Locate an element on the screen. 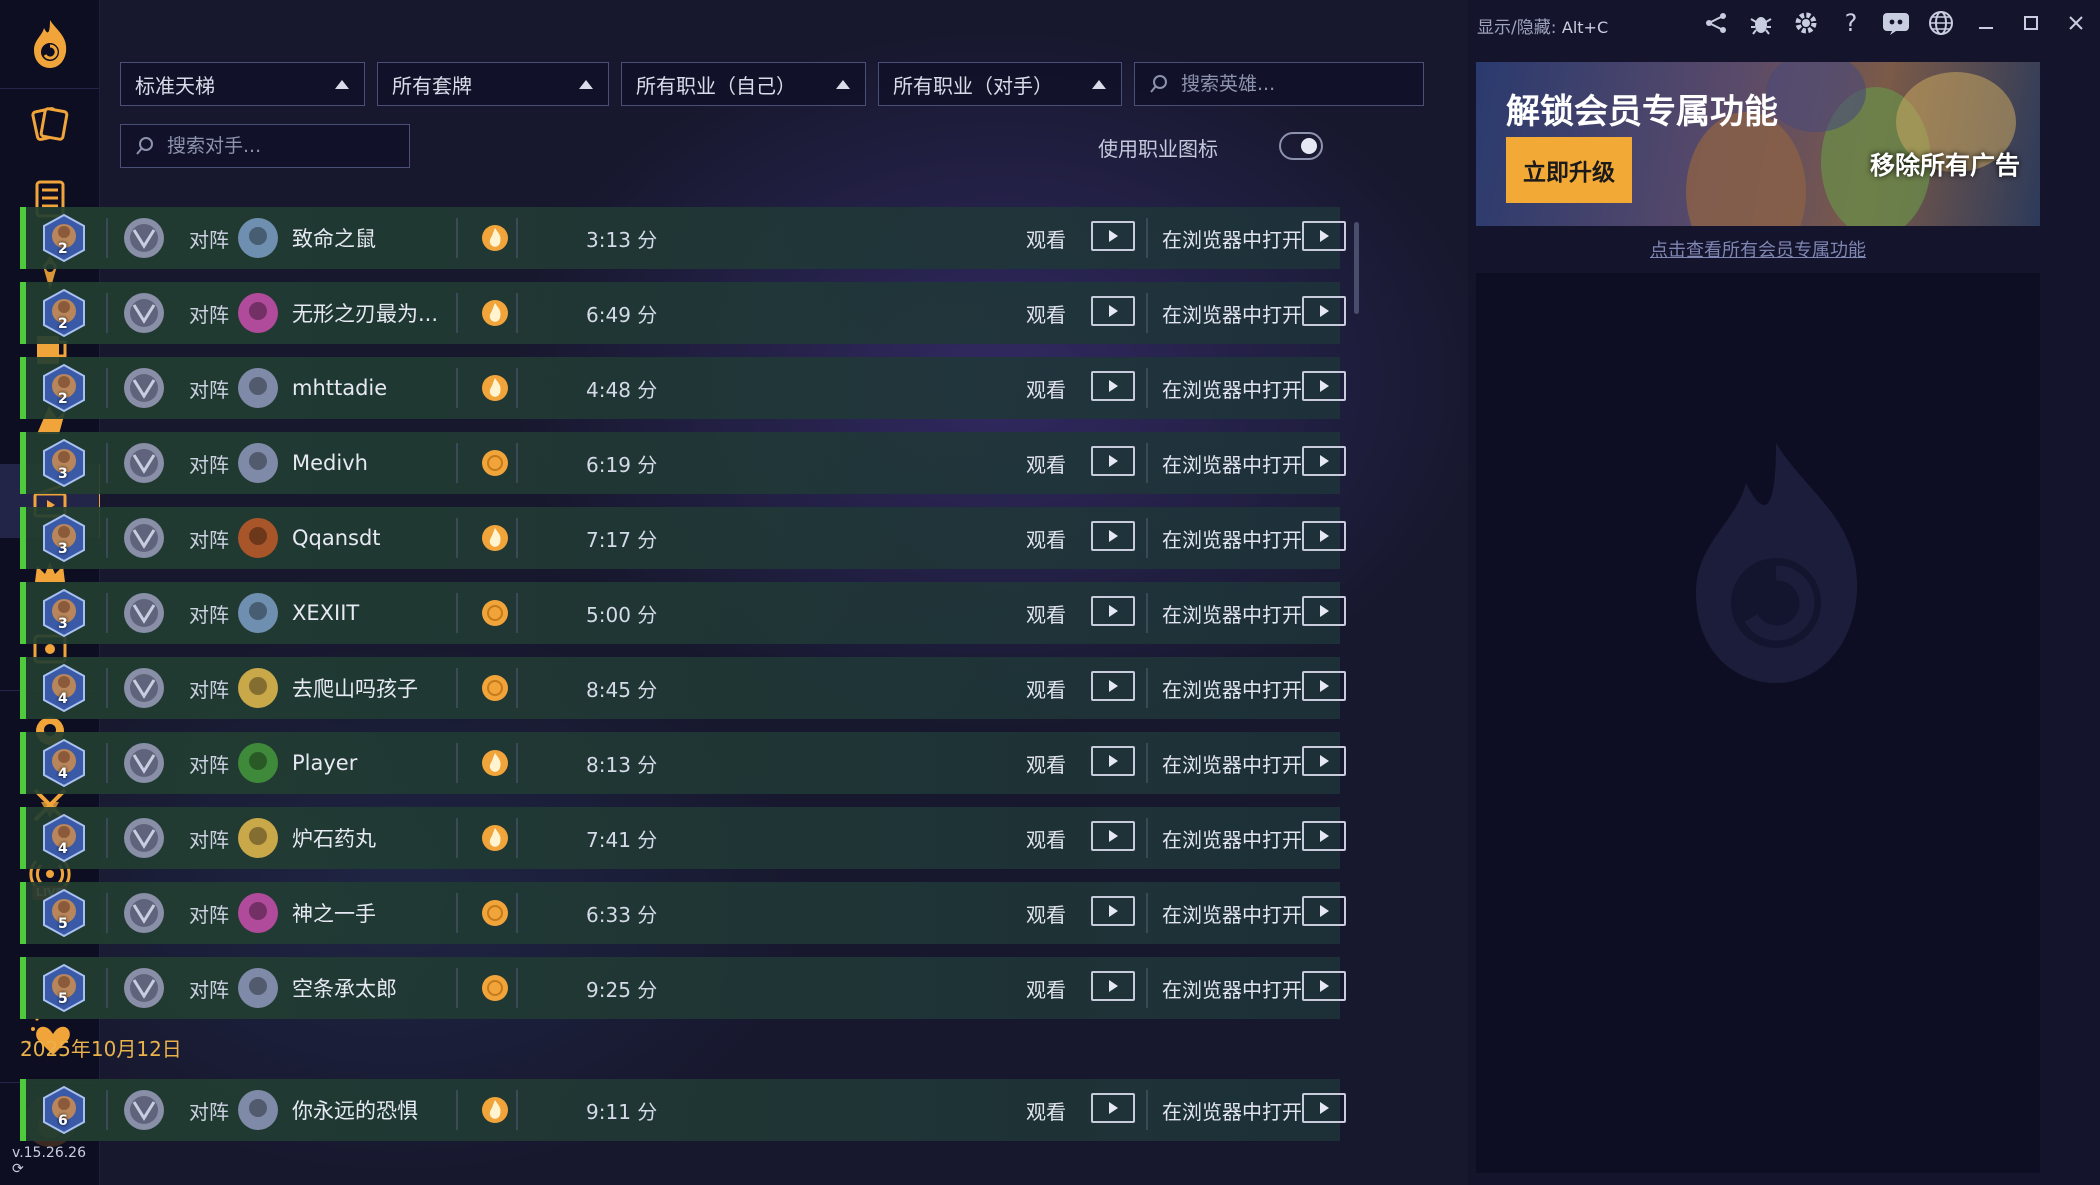 This screenshot has height=1185, width=2100. replay-row: 2 对阵 mhttadie 4:48 分 观看 在浏览器中打开 is located at coordinates (683, 388).